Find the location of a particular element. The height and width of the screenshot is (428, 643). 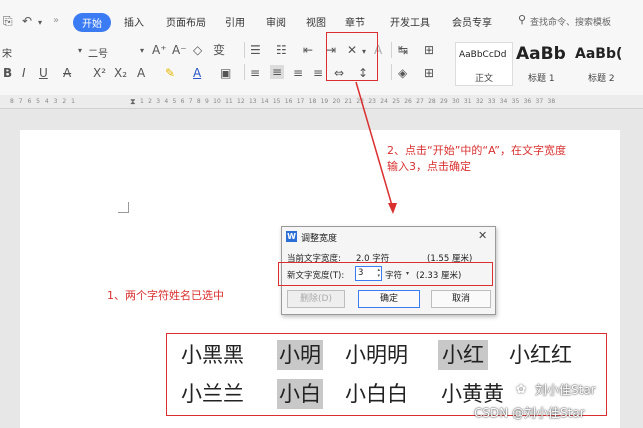

name-cell-selected: 小白 is located at coordinates (300, 394).